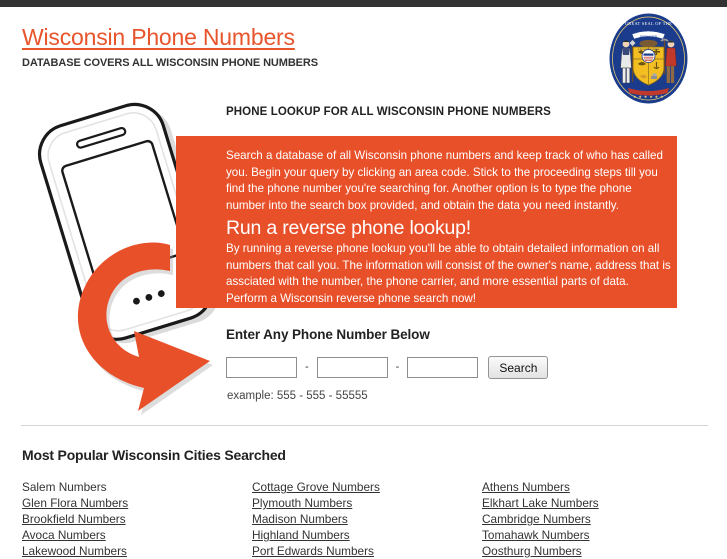  I want to click on city-link: Avoca Numbers, so click(137, 535).